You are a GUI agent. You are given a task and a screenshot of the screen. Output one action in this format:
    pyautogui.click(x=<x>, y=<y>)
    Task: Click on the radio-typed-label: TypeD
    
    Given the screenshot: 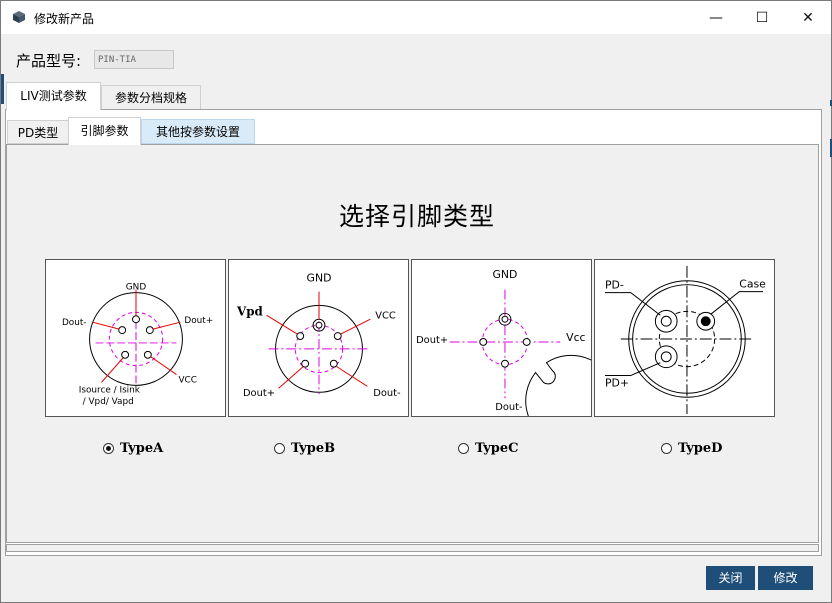 What is the action you would take?
    pyautogui.click(x=700, y=448)
    